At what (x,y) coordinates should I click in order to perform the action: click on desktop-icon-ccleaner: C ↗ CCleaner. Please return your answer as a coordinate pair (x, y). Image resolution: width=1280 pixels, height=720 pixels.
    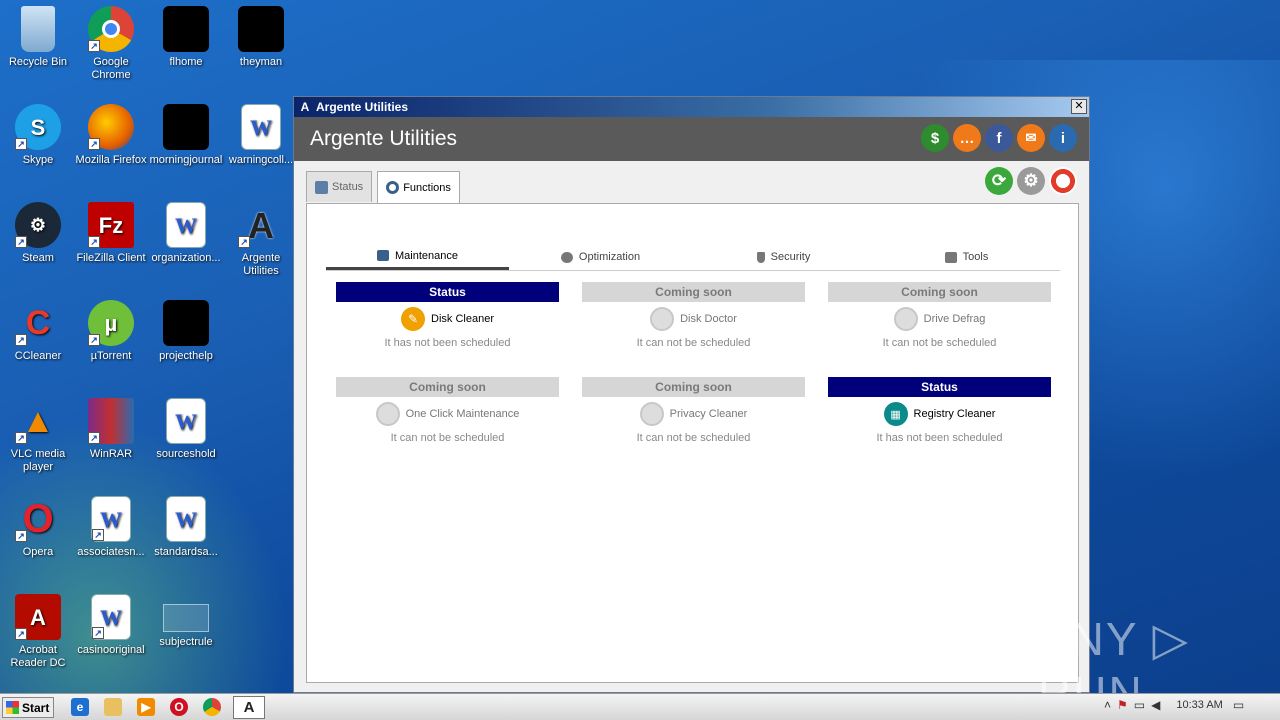
    Looking at the image, I should click on (38, 331).